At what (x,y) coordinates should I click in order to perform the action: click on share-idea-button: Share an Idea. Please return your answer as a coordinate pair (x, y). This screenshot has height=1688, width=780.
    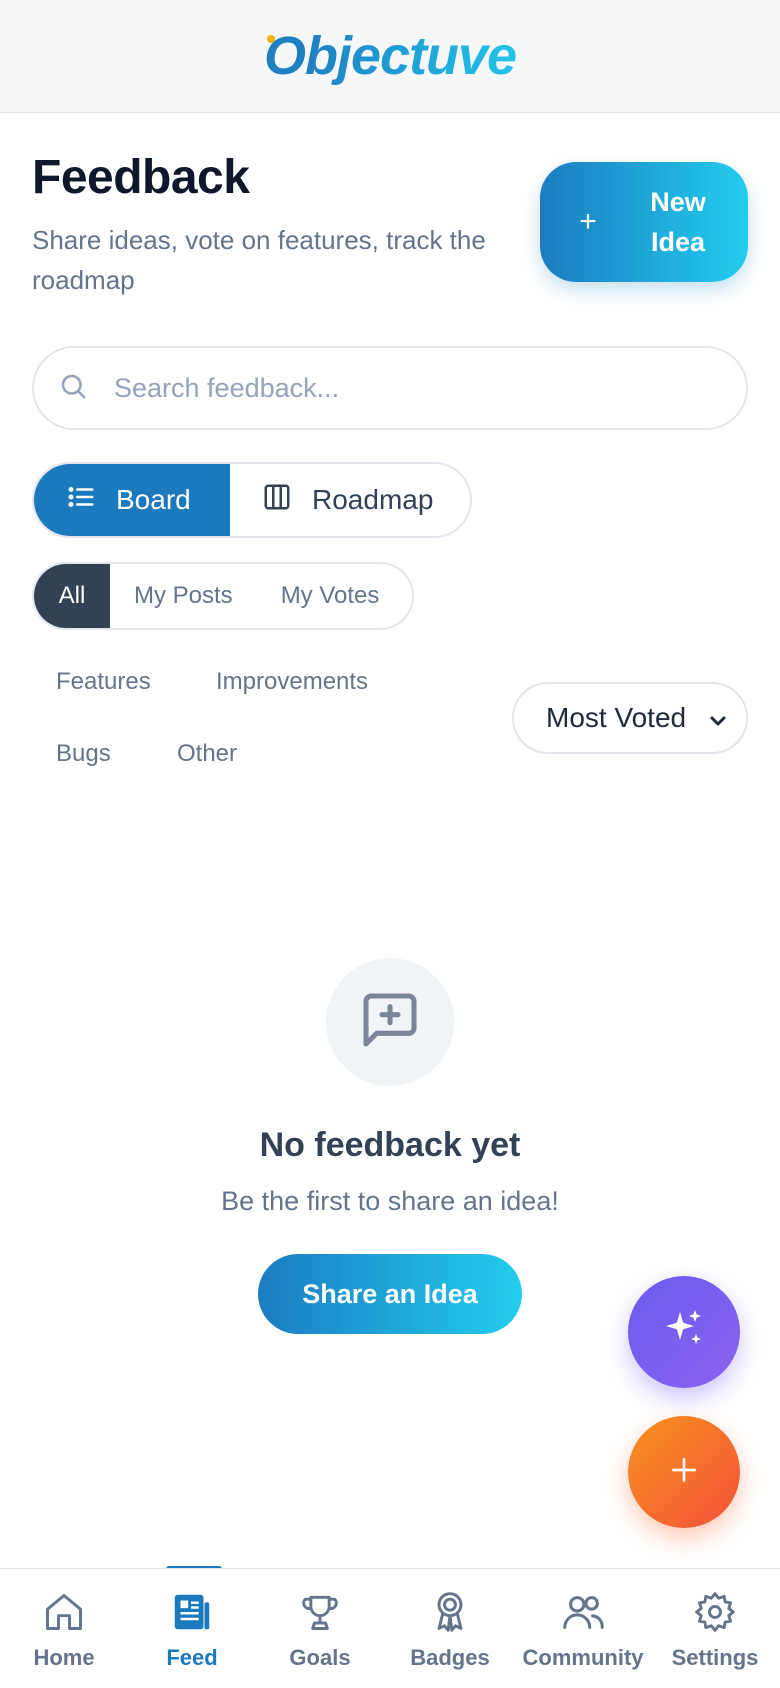
    Looking at the image, I should click on (390, 1294).